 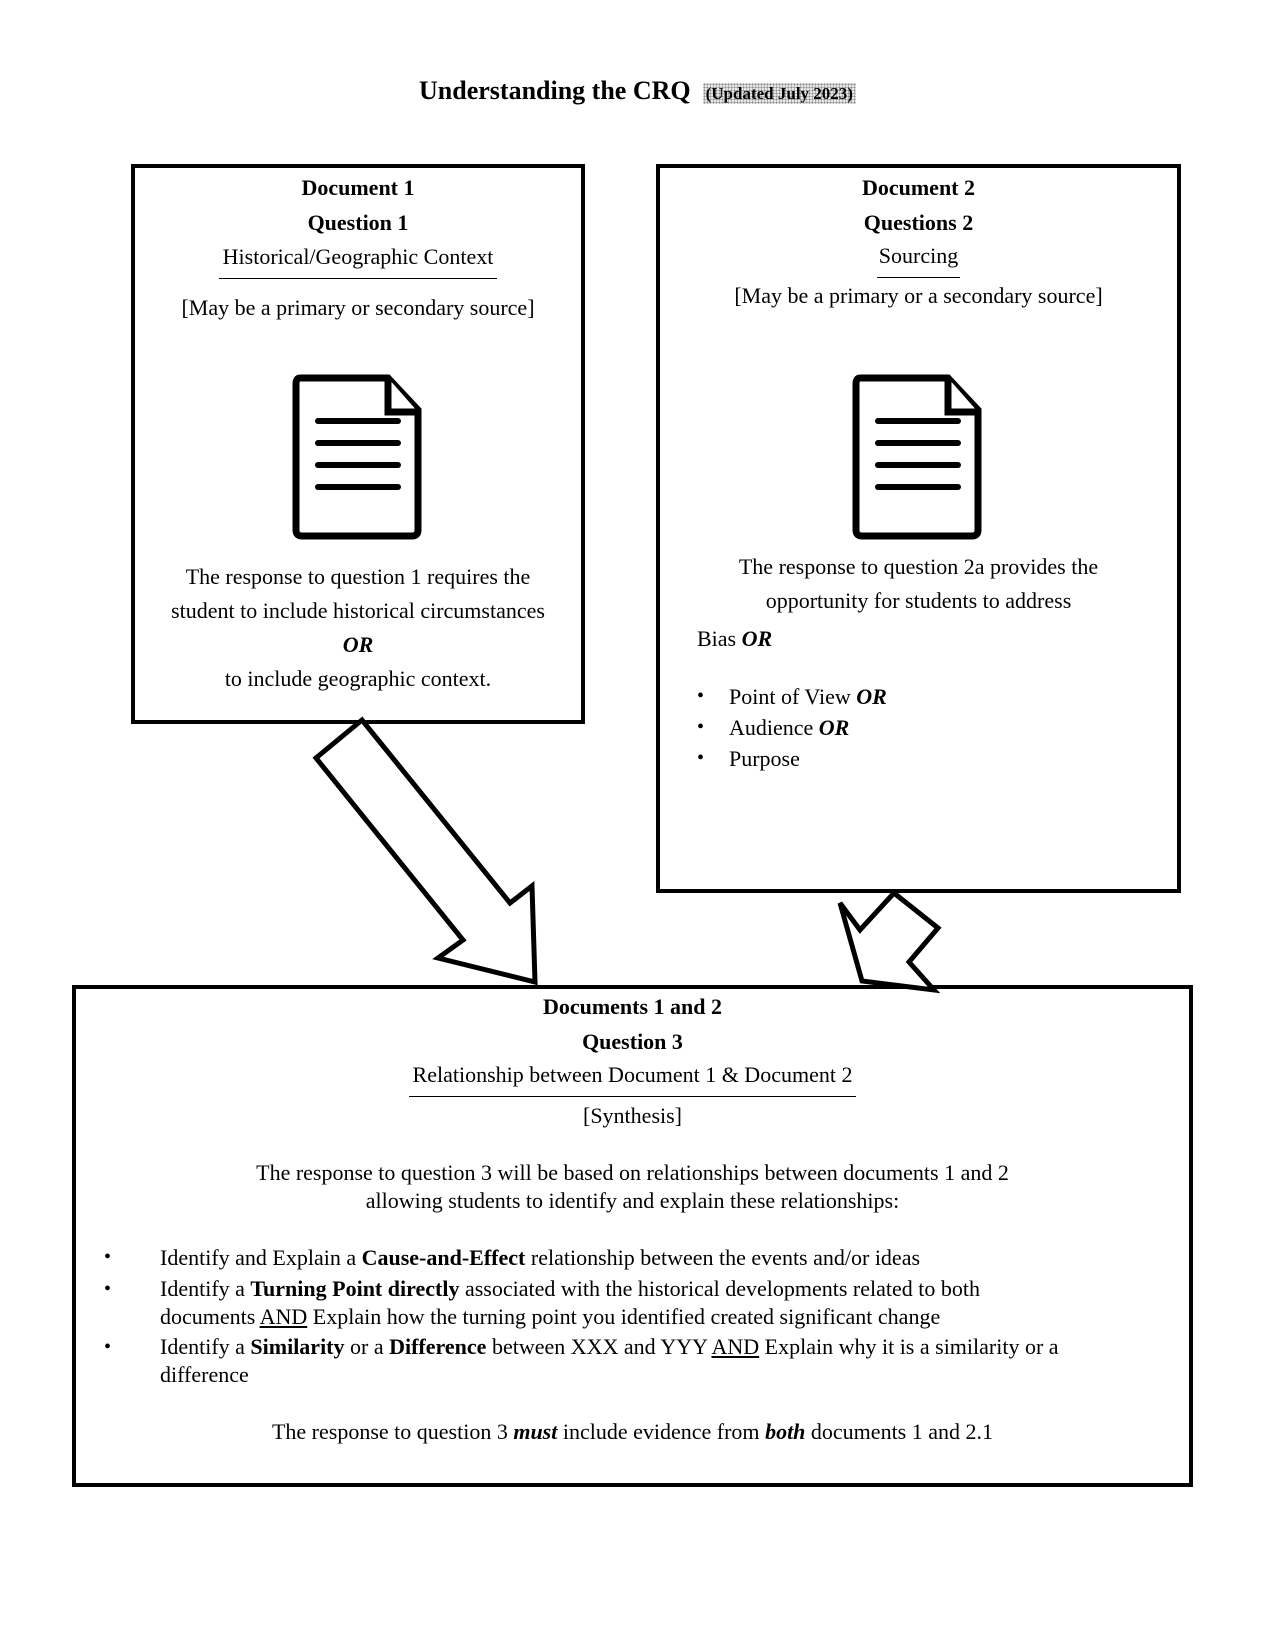 What do you see at coordinates (764, 758) in the screenshot?
I see `bullet-text: Purpose` at bounding box center [764, 758].